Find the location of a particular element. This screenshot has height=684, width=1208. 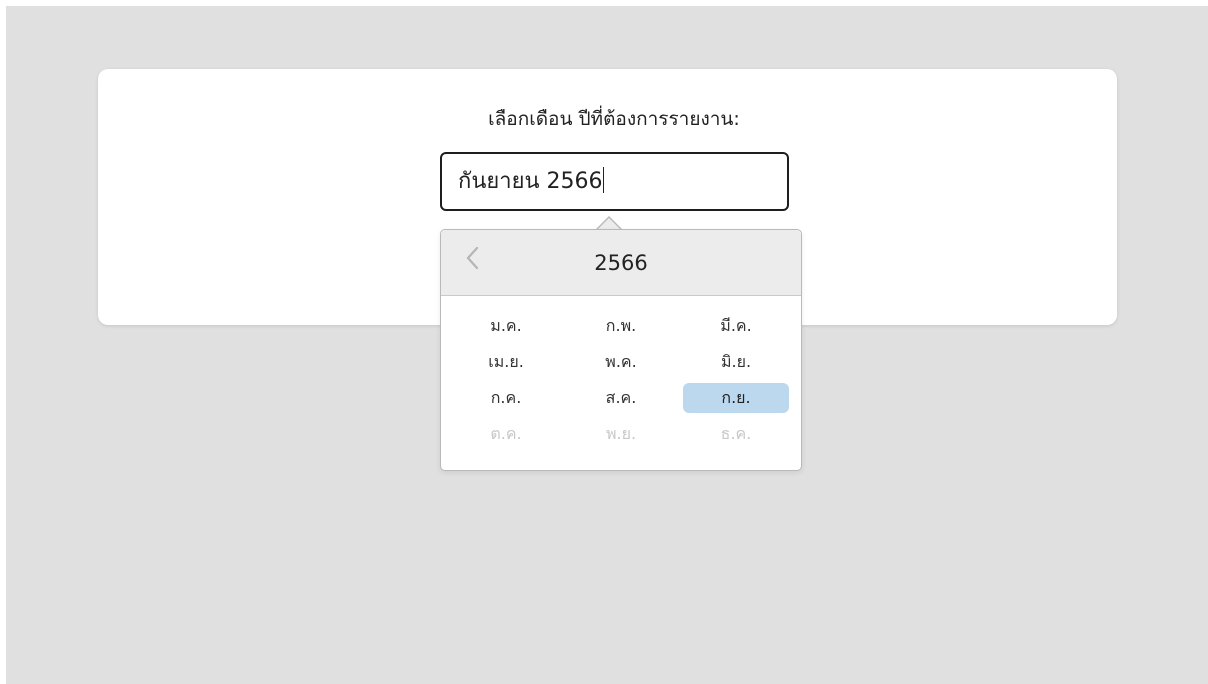

month-cell: เม.ย. is located at coordinates (506, 362).